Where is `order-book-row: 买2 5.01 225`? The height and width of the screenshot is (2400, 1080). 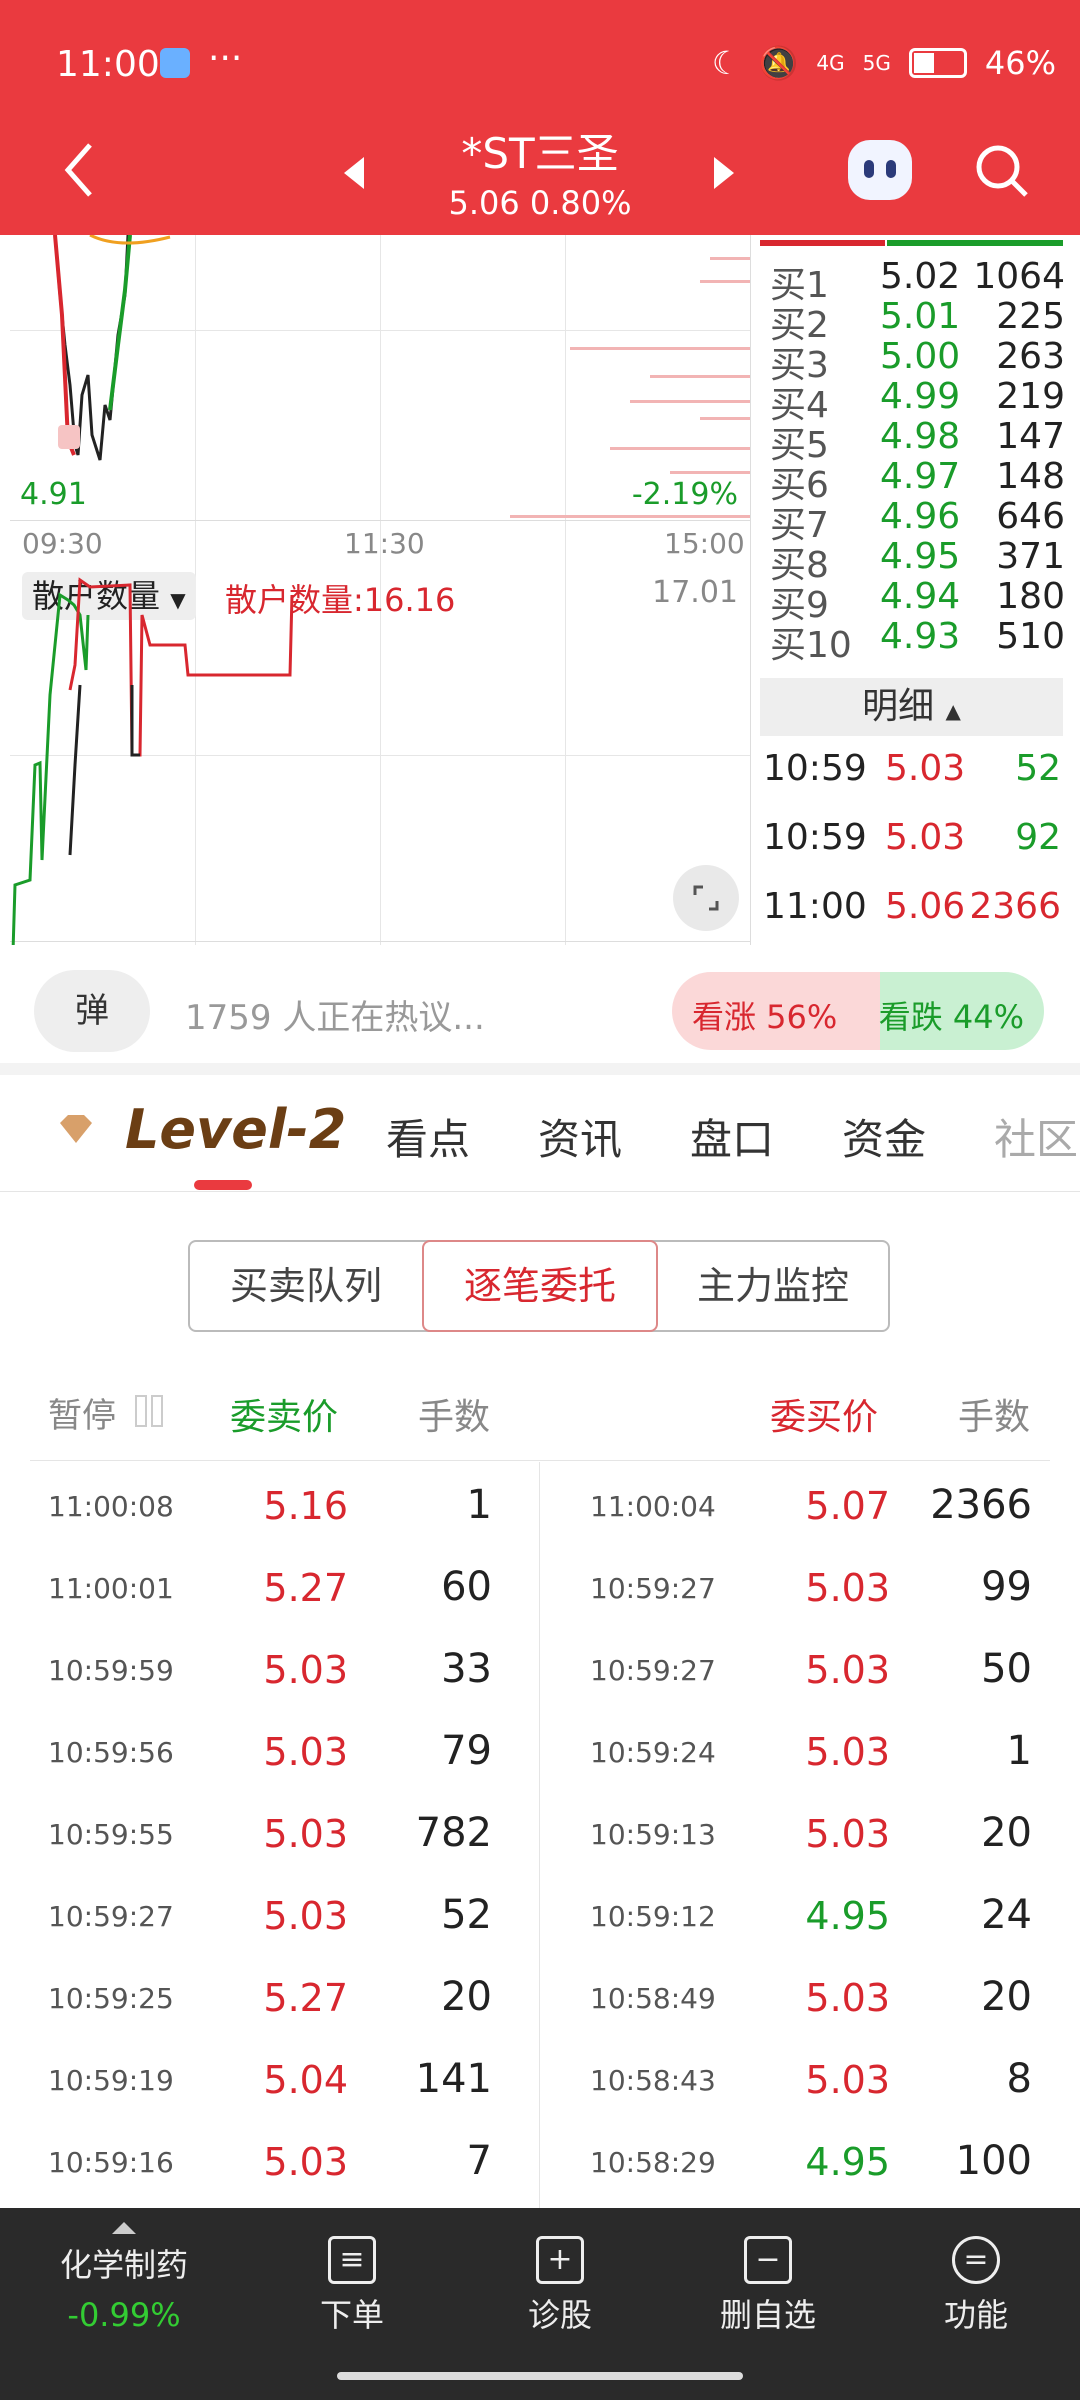 order-book-row: 买2 5.01 225 is located at coordinates (917, 321).